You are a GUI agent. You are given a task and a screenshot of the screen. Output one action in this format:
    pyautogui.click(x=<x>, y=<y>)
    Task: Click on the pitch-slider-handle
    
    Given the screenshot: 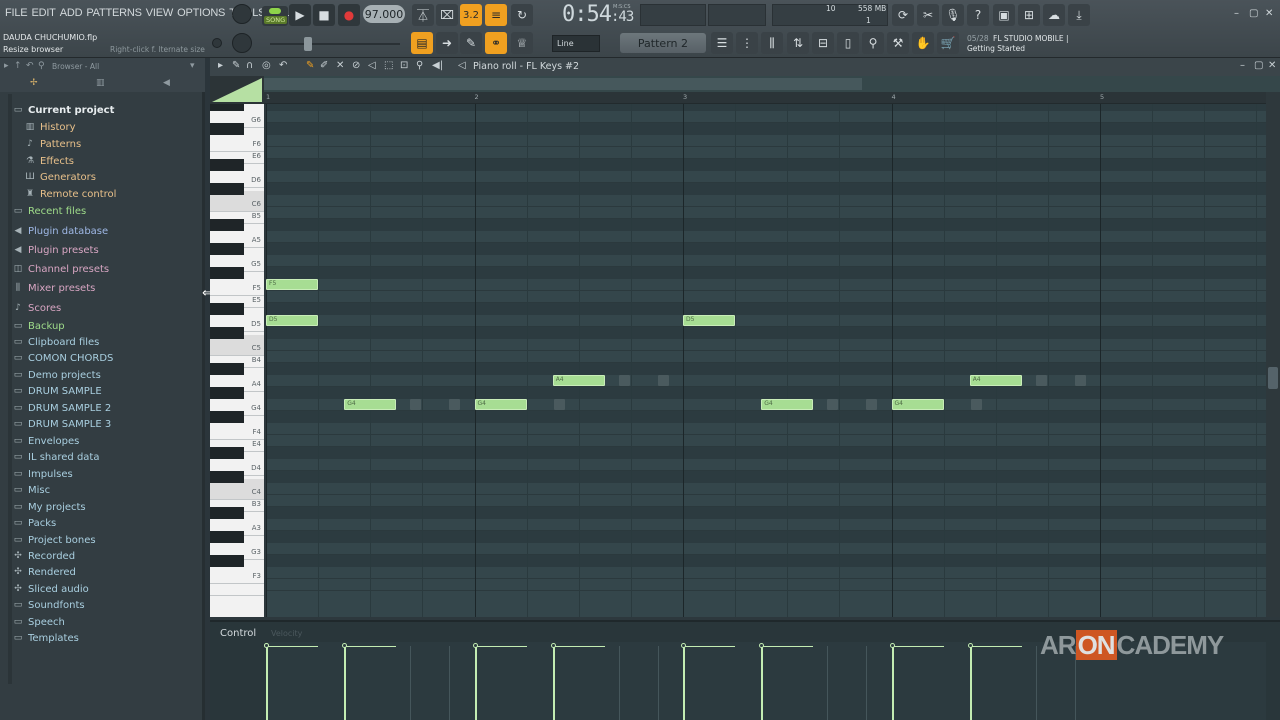 What is the action you would take?
    pyautogui.click(x=308, y=44)
    